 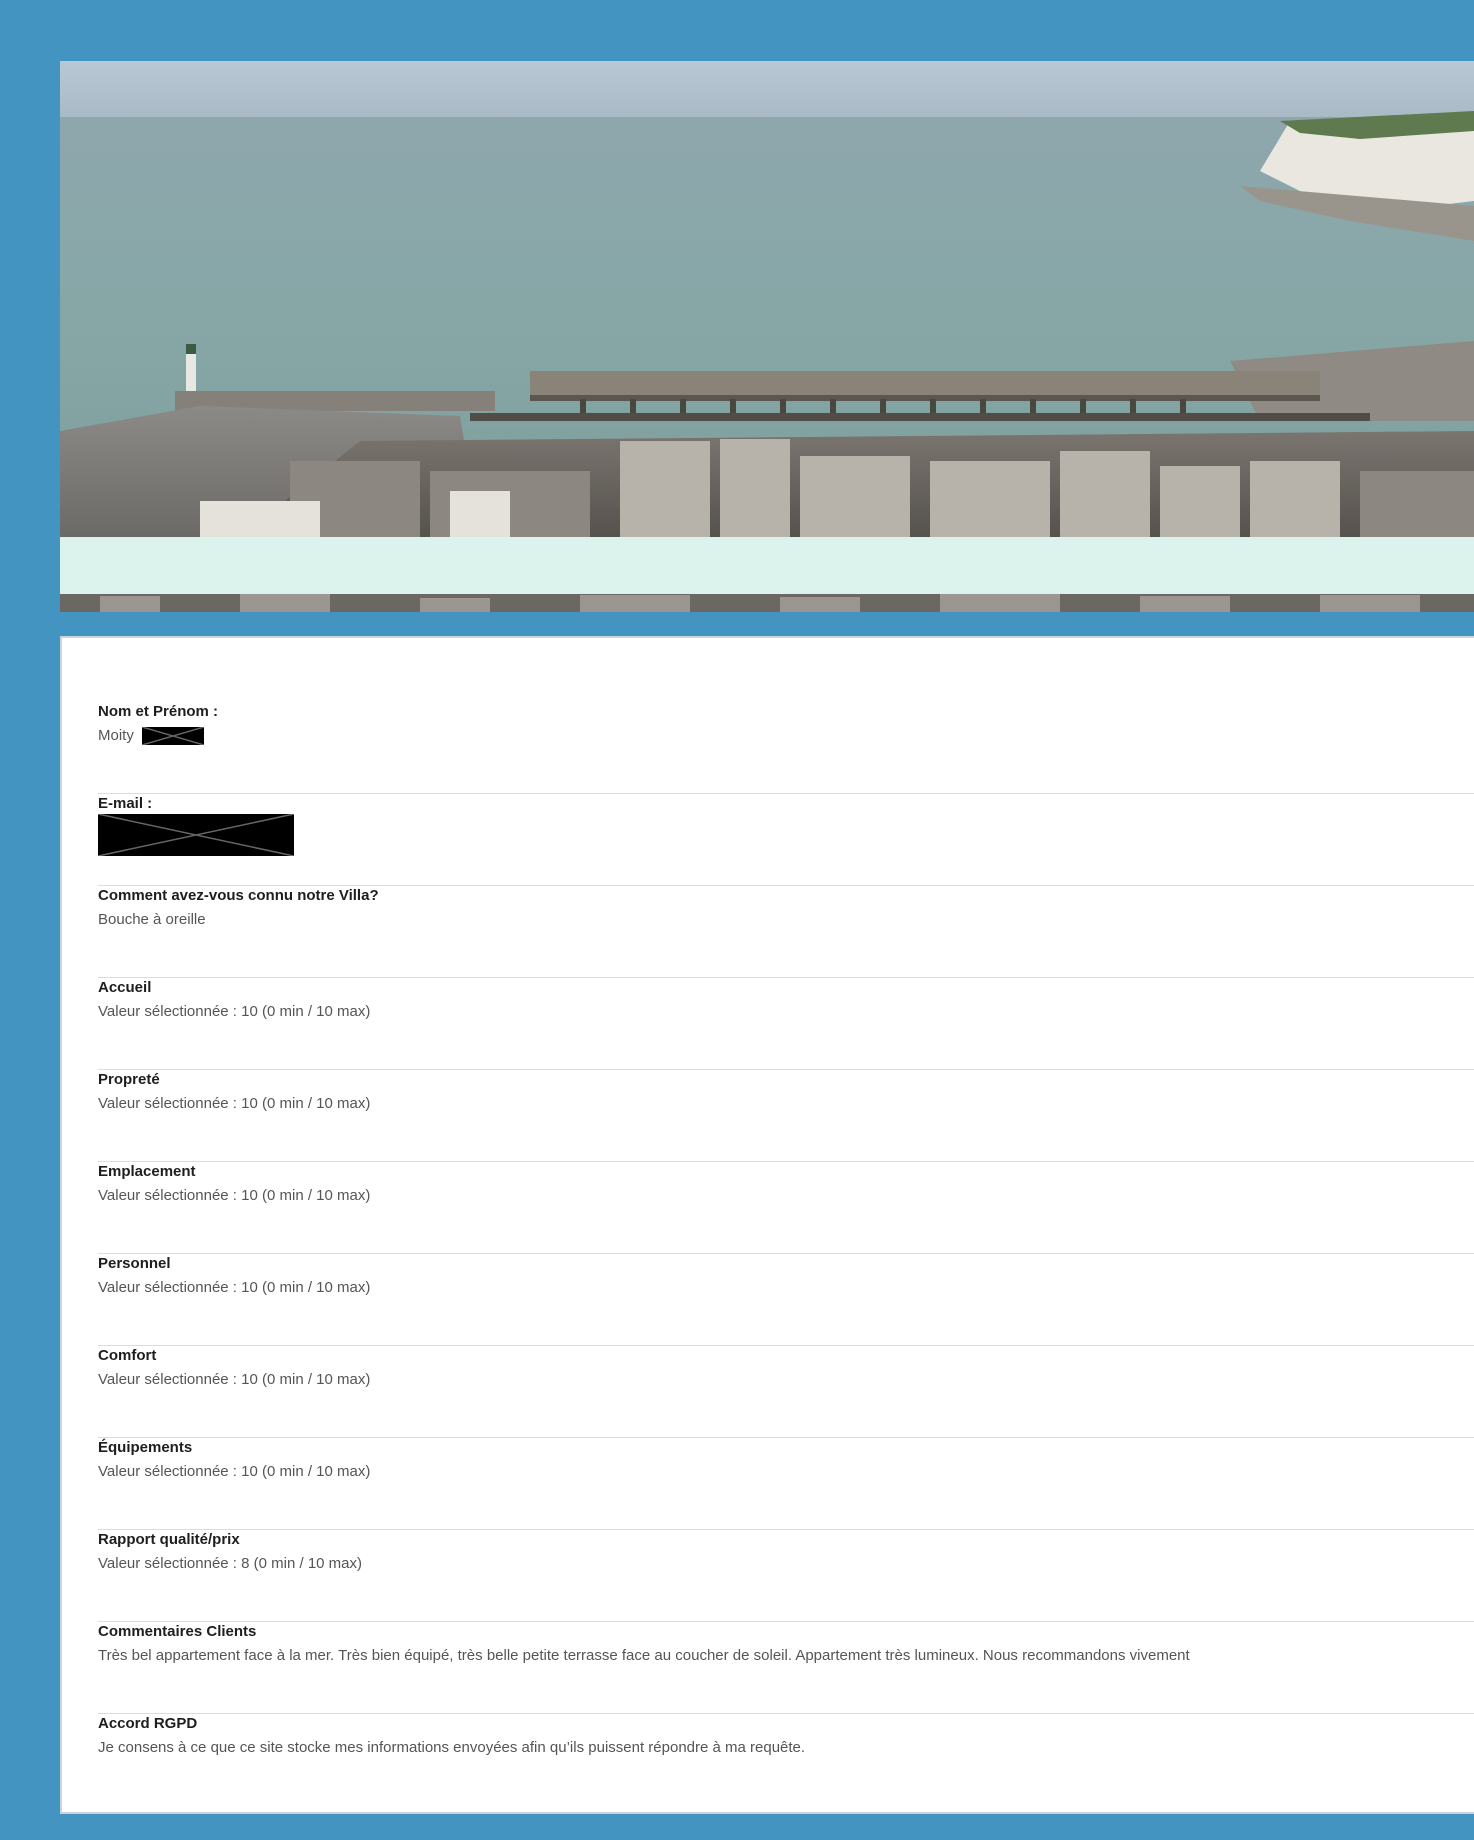 I want to click on field-label: Emplacement, so click(x=147, y=1171).